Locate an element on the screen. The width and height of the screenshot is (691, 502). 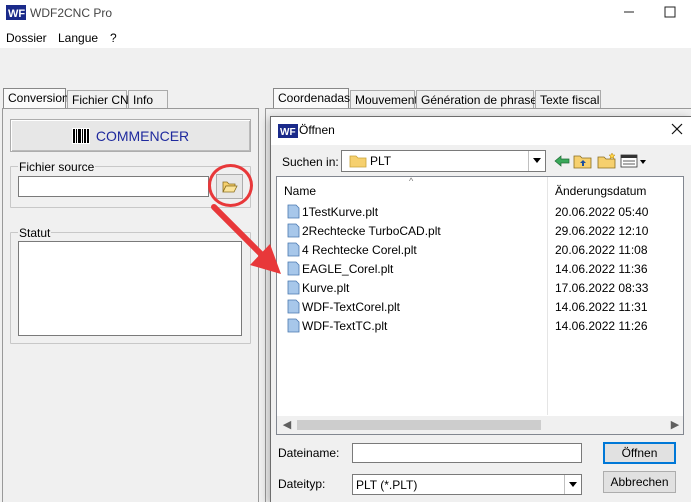
source-group-label: Fichier source is located at coordinates (57, 167).